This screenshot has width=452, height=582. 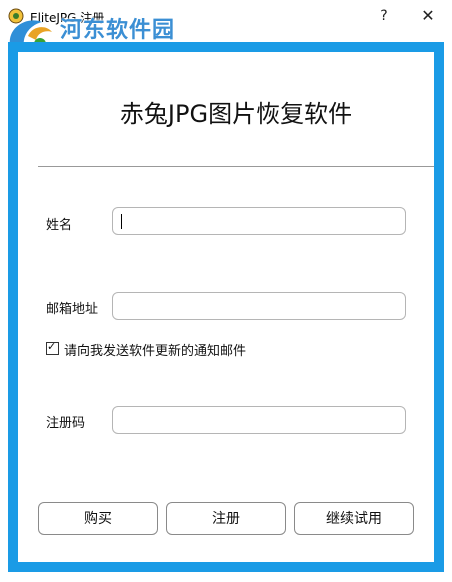 I want to click on notify-checkbox: ✓, so click(x=52, y=347).